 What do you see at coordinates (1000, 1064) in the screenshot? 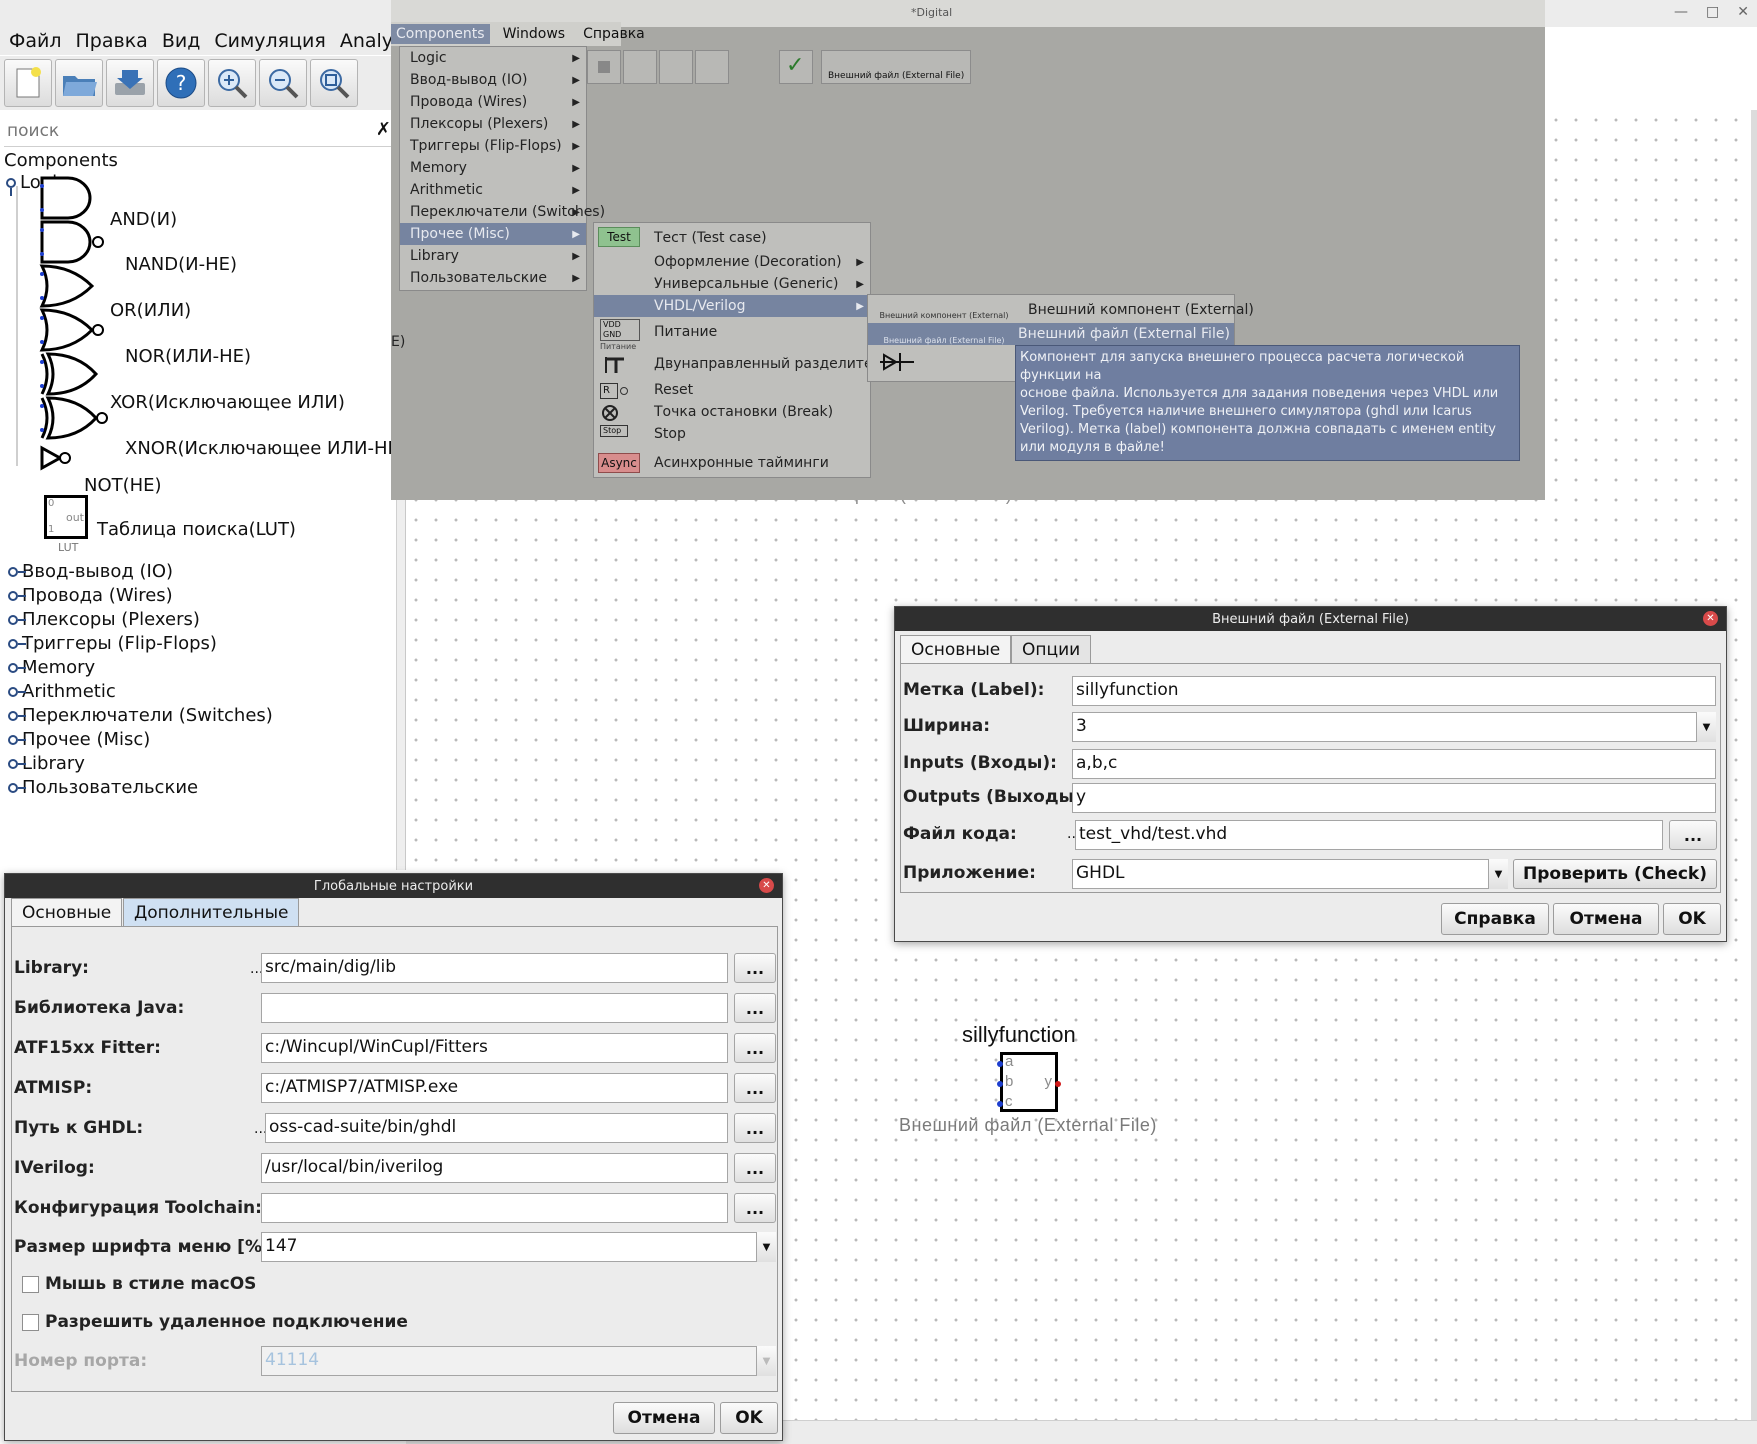
I see `input-connector-a` at bounding box center [1000, 1064].